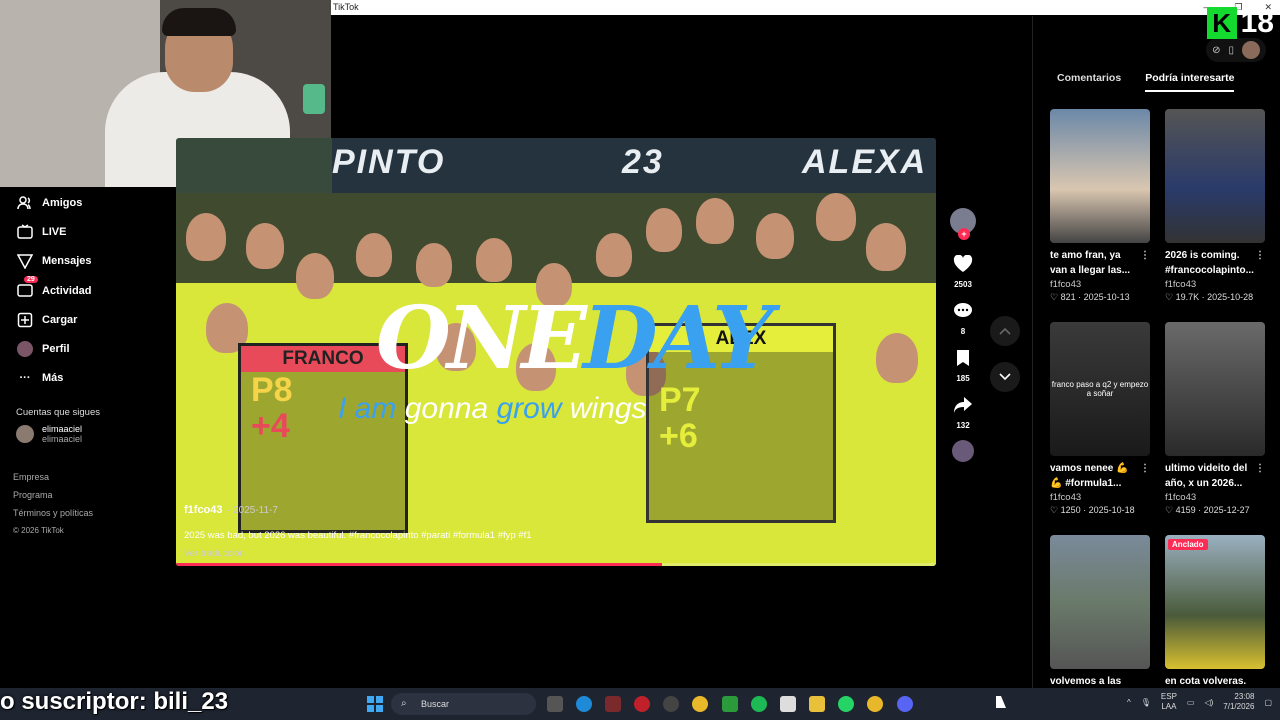 The height and width of the screenshot is (720, 1280). Describe the element at coordinates (346, 7) in the screenshot. I see `window-title: TikTok` at that location.